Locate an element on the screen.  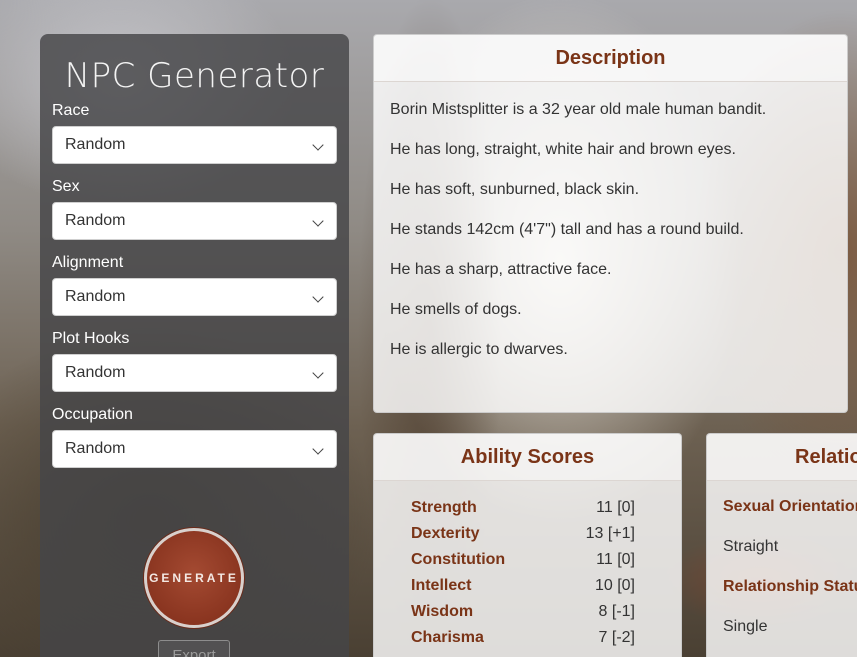
description-line: He has a sharp, attractive face. is located at coordinates (501, 269).